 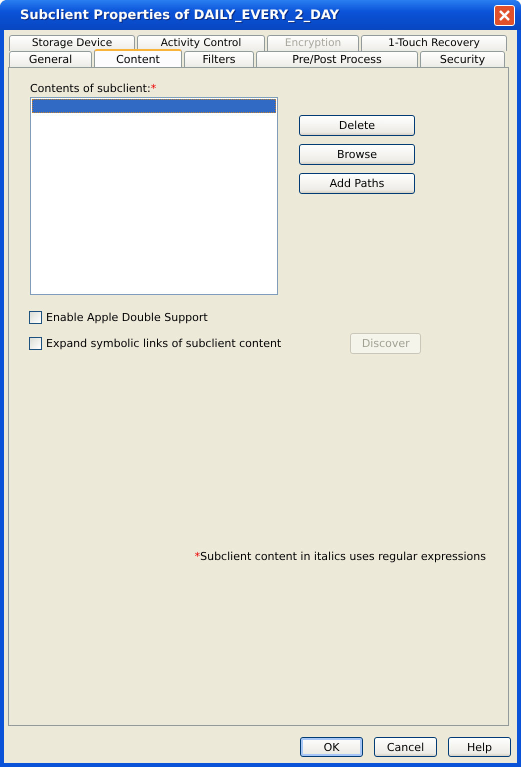 I want to click on close-button, so click(x=504, y=15).